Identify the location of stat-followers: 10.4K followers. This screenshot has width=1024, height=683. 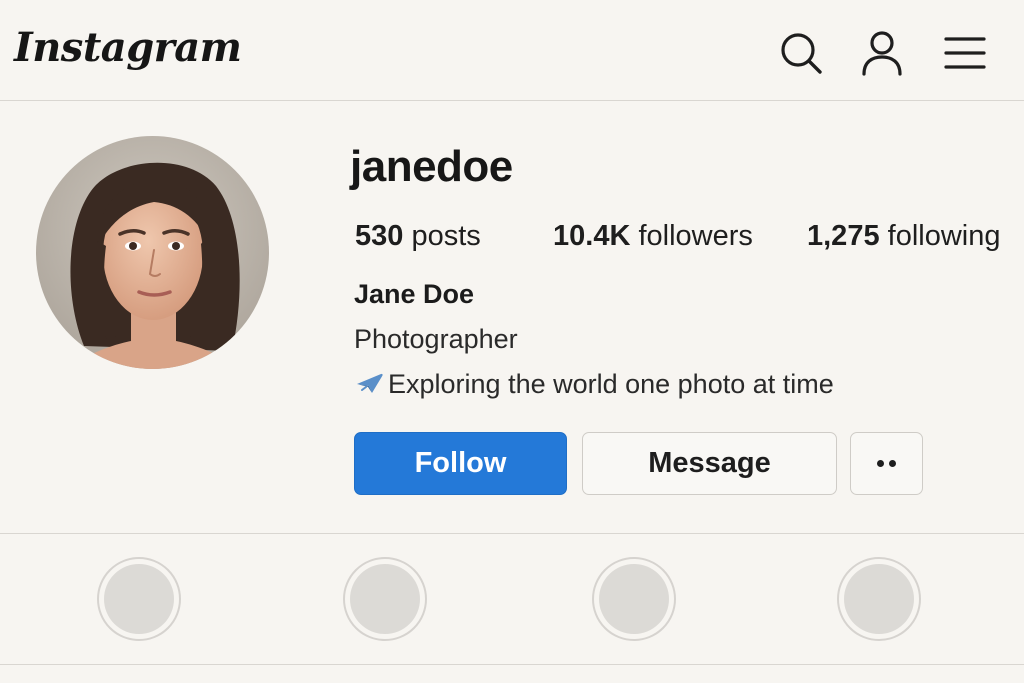
(653, 236).